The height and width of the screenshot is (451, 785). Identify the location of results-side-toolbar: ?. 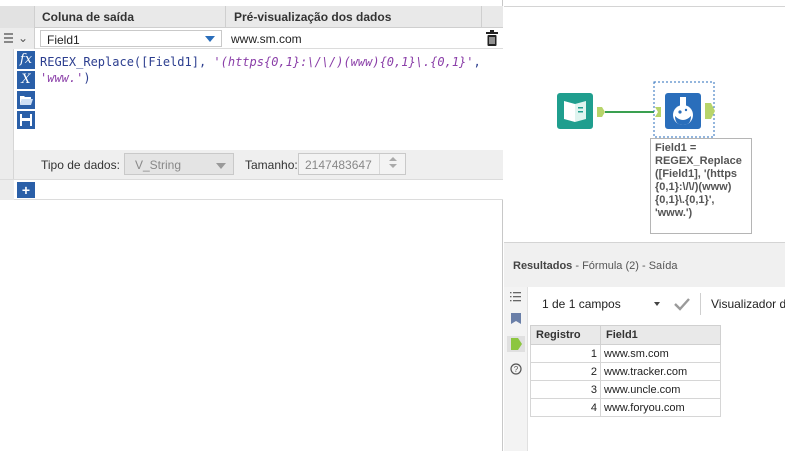
(516, 369).